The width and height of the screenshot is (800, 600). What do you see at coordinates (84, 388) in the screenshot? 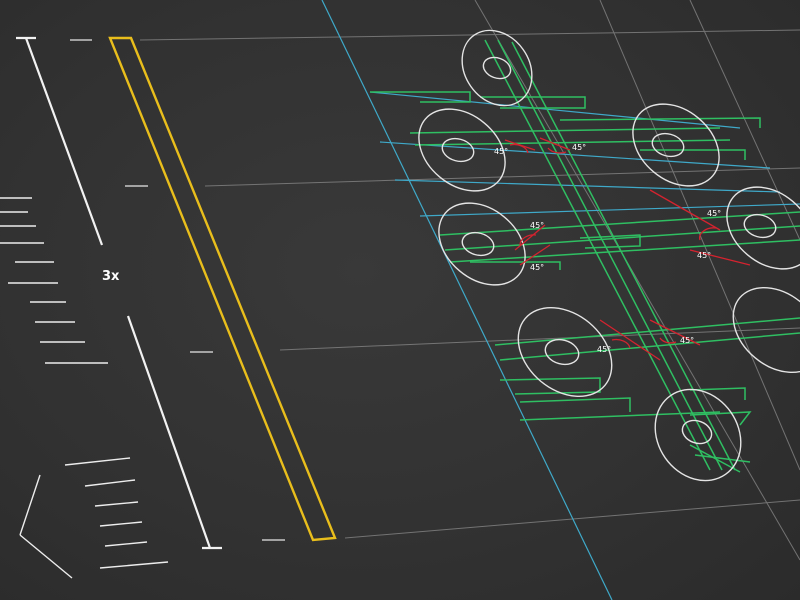
I see `tick-marks` at bounding box center [84, 388].